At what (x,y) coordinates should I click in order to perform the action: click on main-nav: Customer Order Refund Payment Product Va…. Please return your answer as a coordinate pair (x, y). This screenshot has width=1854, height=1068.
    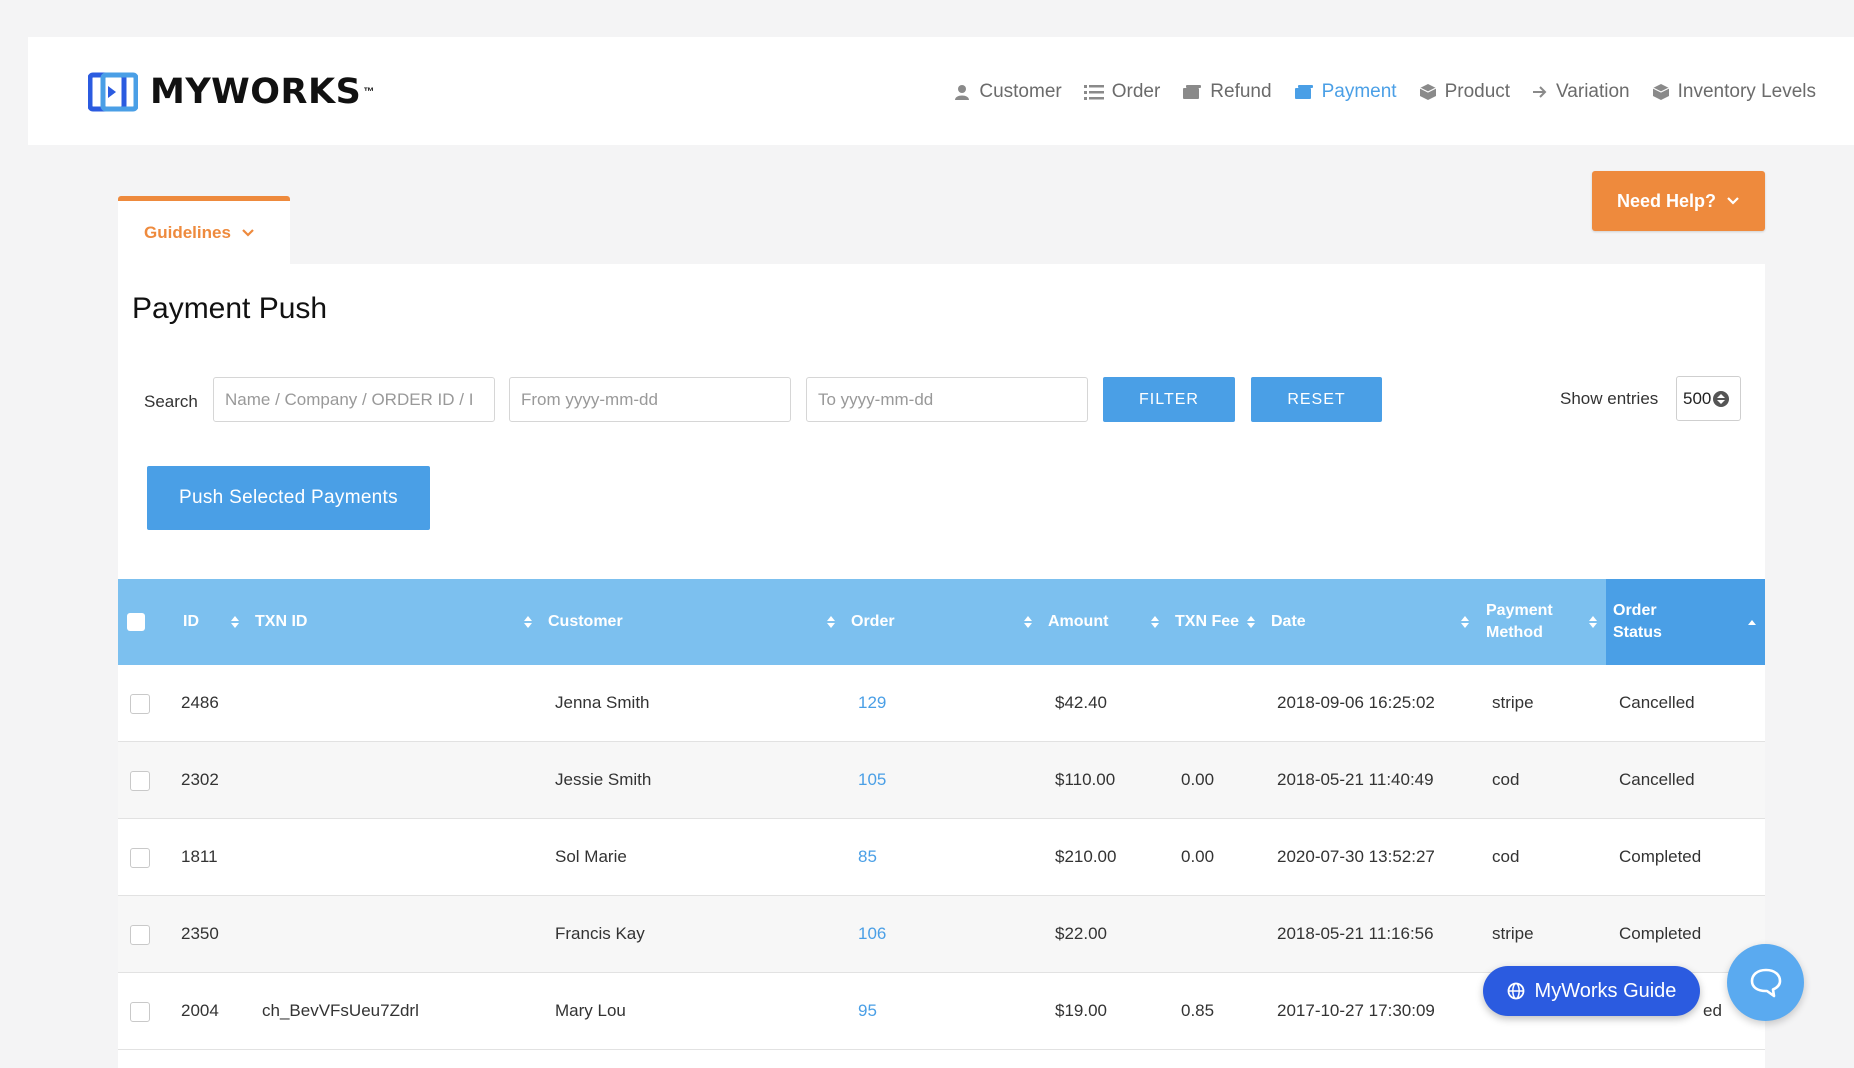
    Looking at the image, I should click on (1373, 92).